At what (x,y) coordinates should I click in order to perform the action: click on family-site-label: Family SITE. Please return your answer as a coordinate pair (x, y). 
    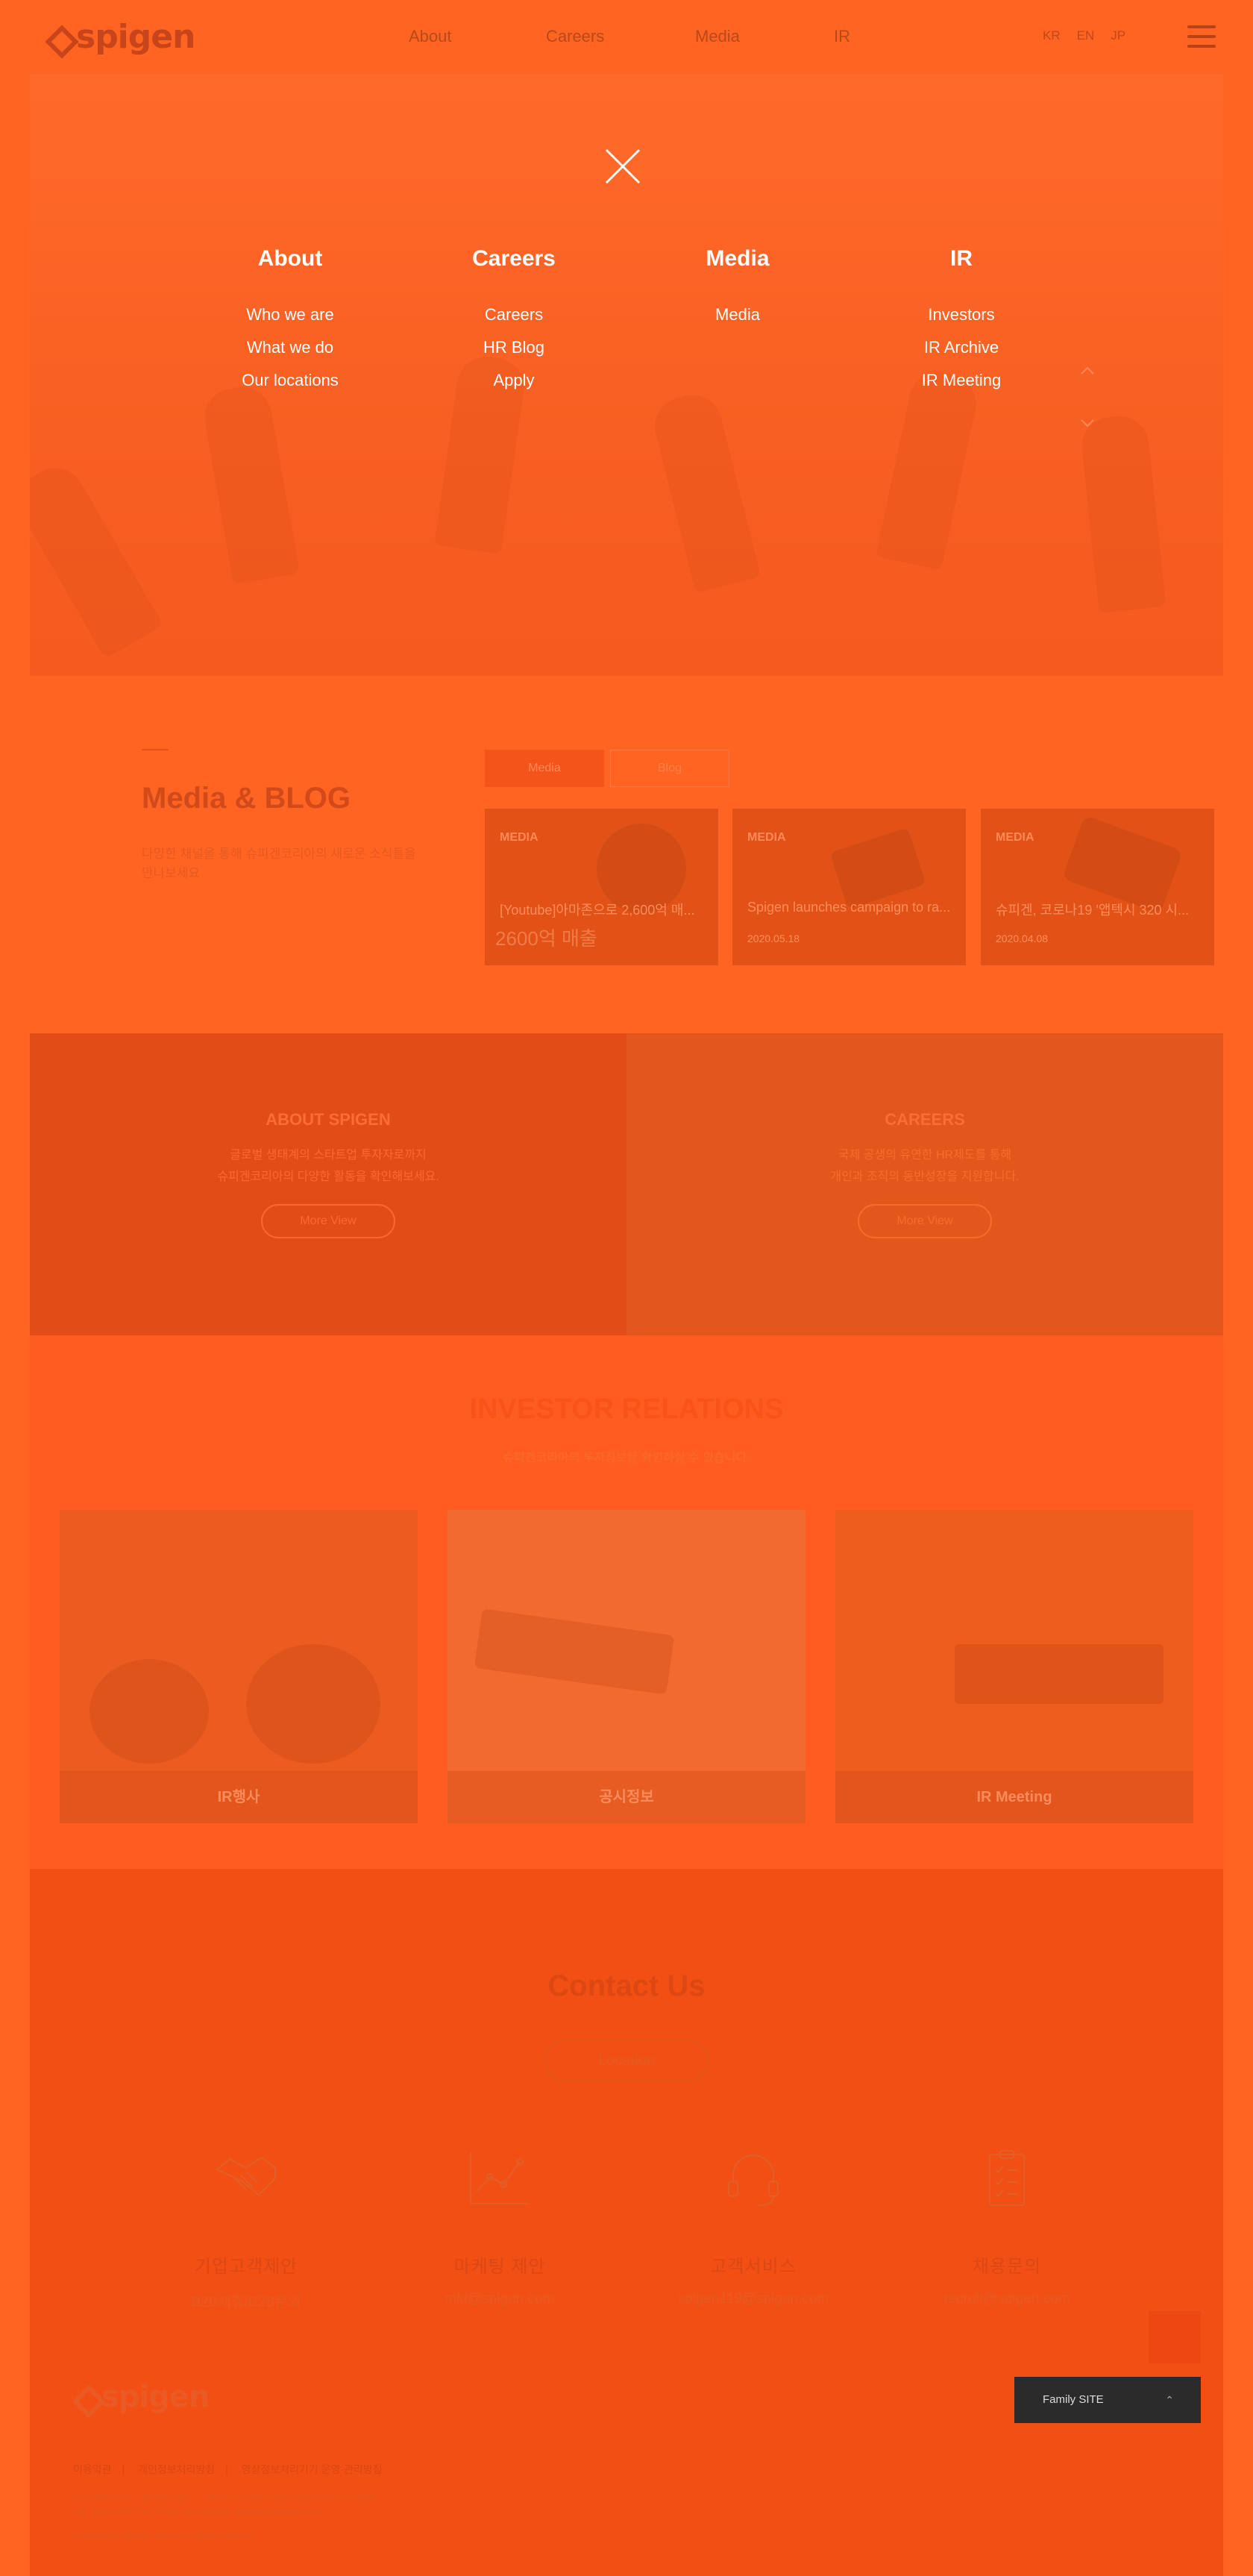
    Looking at the image, I should click on (1073, 2399).